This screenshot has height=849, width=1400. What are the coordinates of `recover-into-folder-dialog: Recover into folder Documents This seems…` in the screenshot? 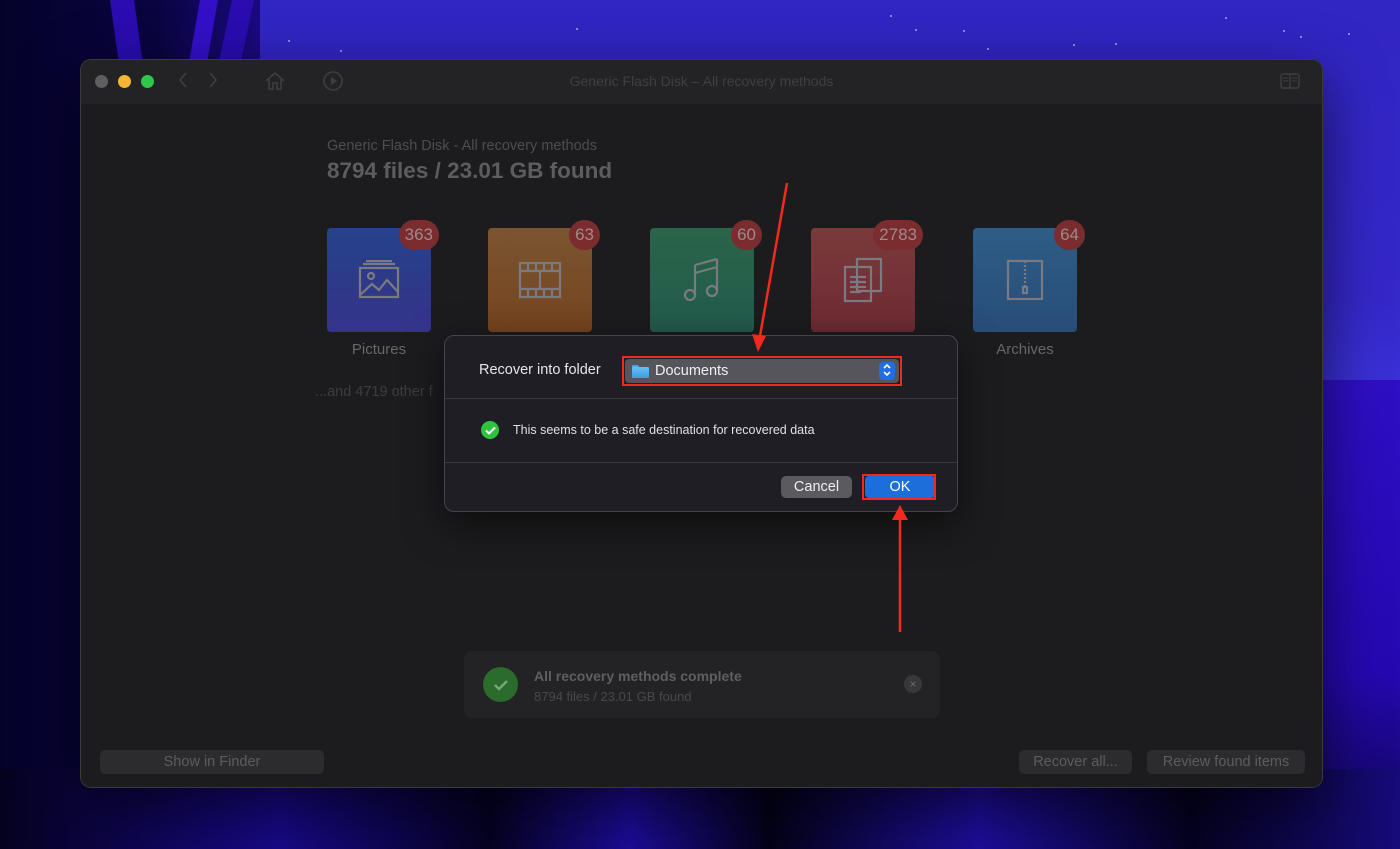 It's located at (701, 423).